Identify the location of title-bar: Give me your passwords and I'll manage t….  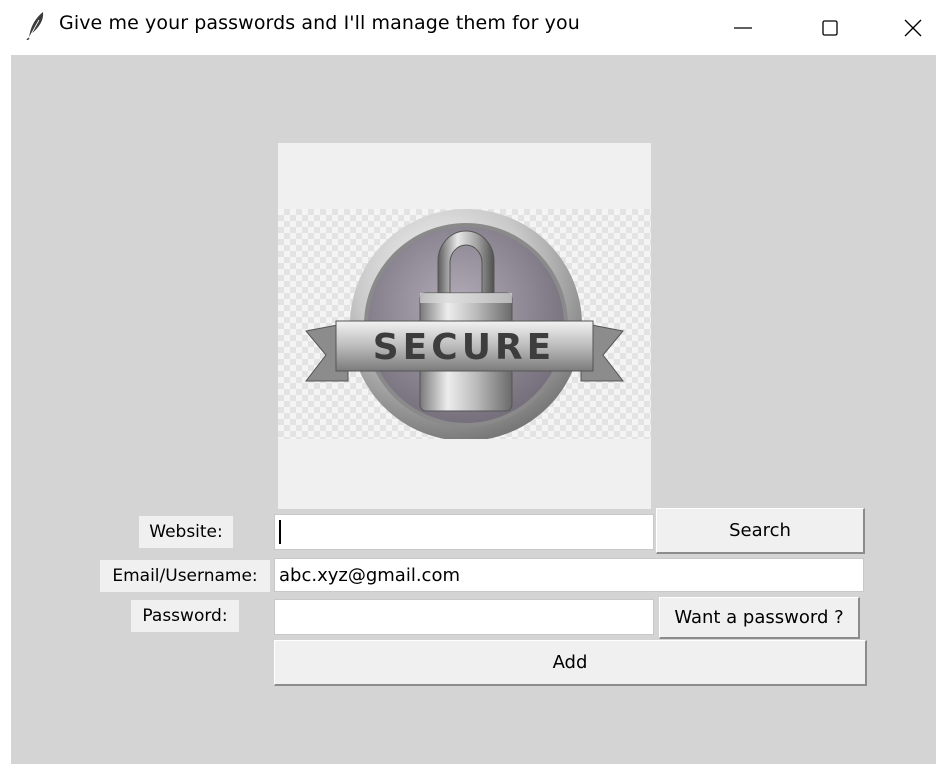
(468, 27).